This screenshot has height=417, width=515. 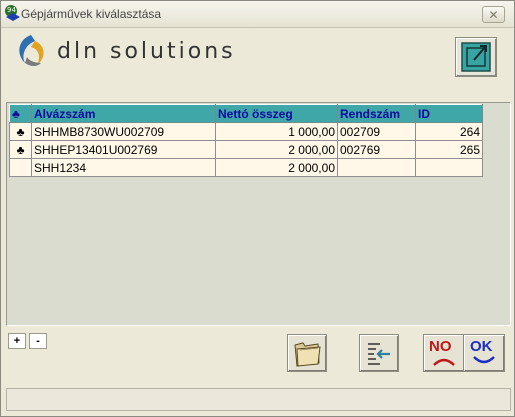 I want to click on cell-rendszam: 002769, so click(x=376, y=149).